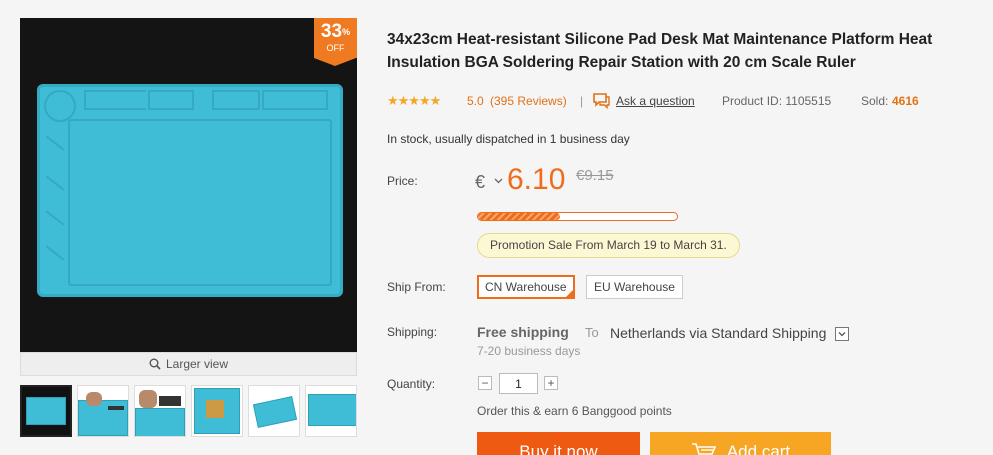 The height and width of the screenshot is (455, 993). I want to click on chat-bubble-icon, so click(601, 100).